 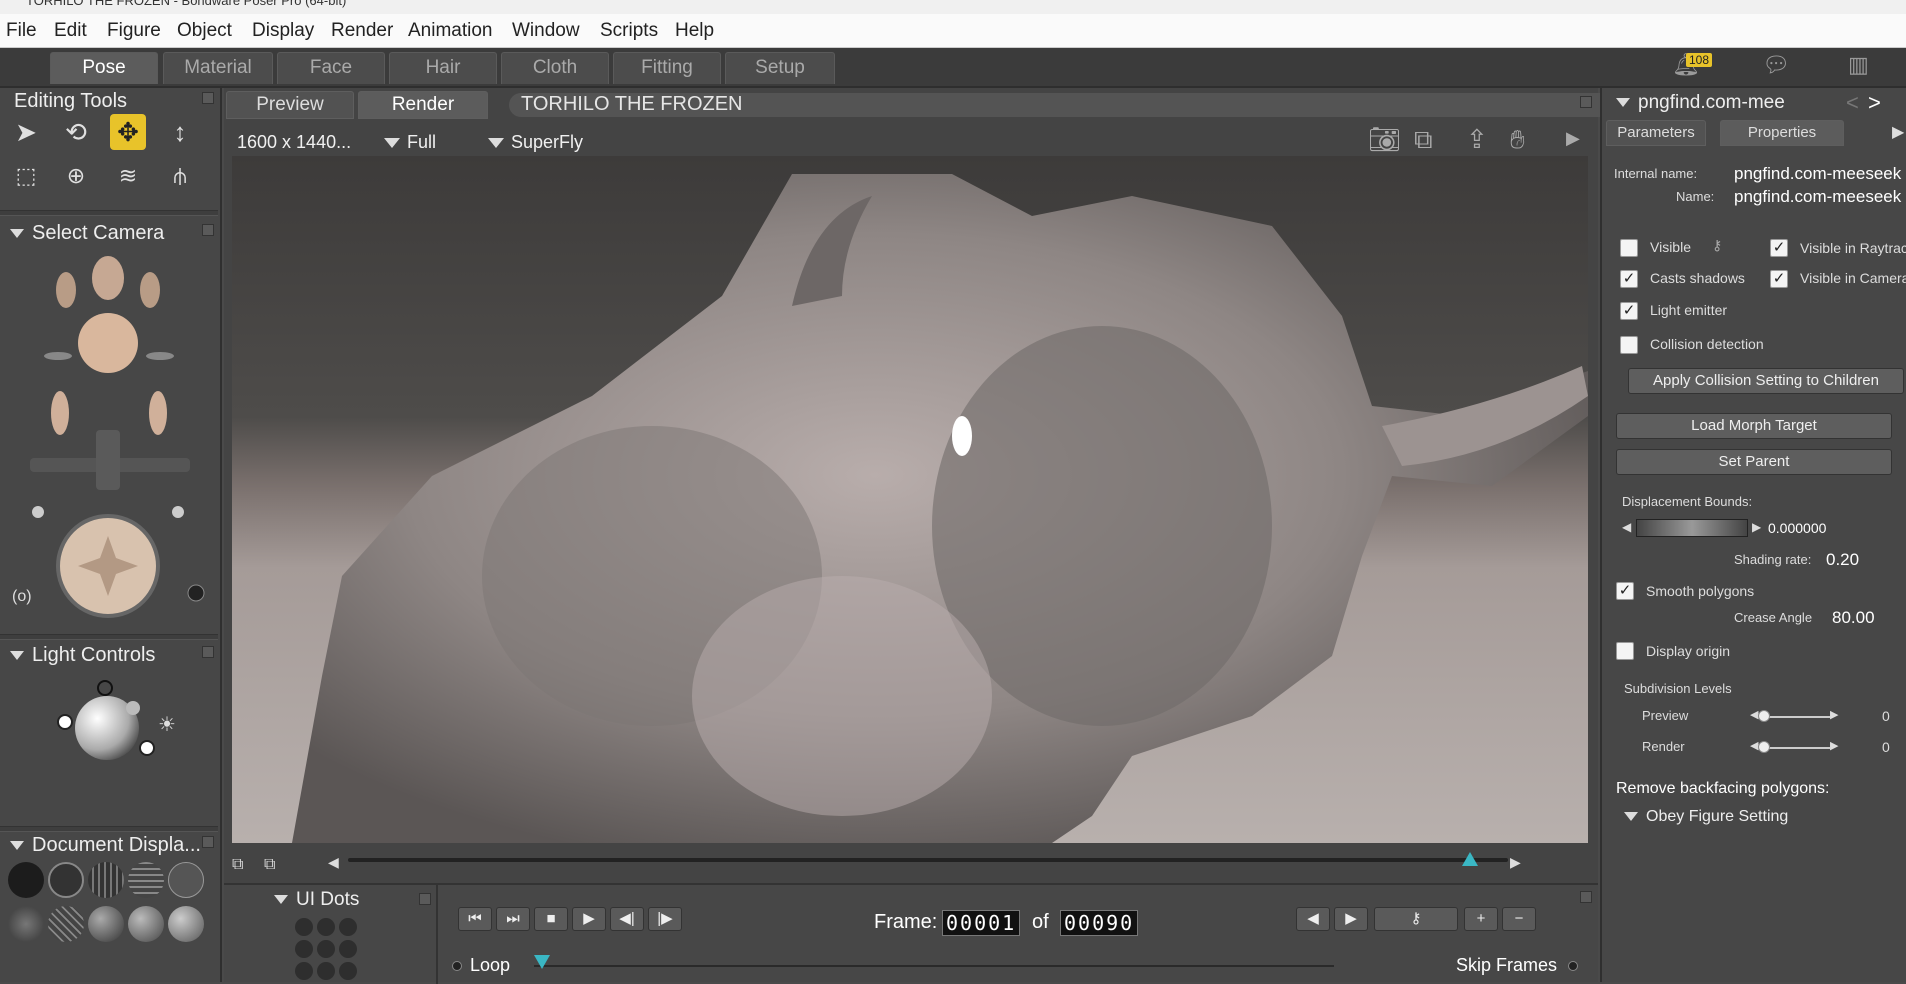 What do you see at coordinates (1573, 138) in the screenshot?
I see `more-right-icon: ▶` at bounding box center [1573, 138].